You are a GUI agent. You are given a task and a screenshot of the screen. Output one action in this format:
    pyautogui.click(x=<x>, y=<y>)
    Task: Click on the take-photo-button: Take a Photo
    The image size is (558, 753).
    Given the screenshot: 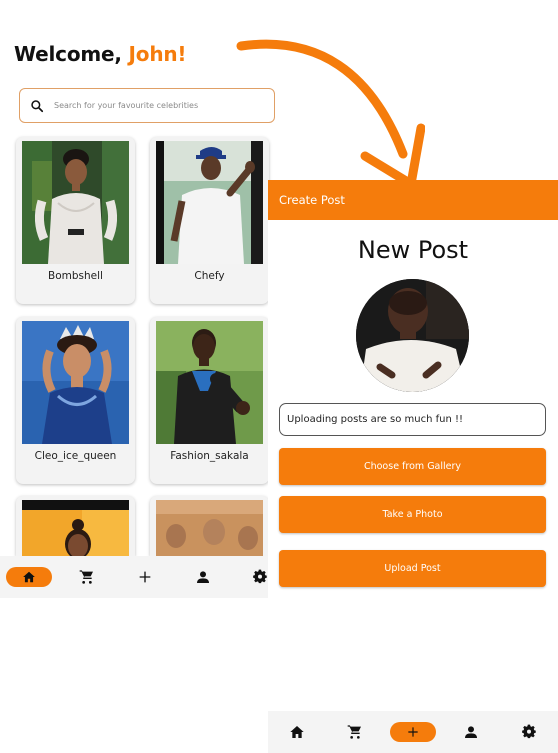 What is the action you would take?
    pyautogui.click(x=412, y=514)
    